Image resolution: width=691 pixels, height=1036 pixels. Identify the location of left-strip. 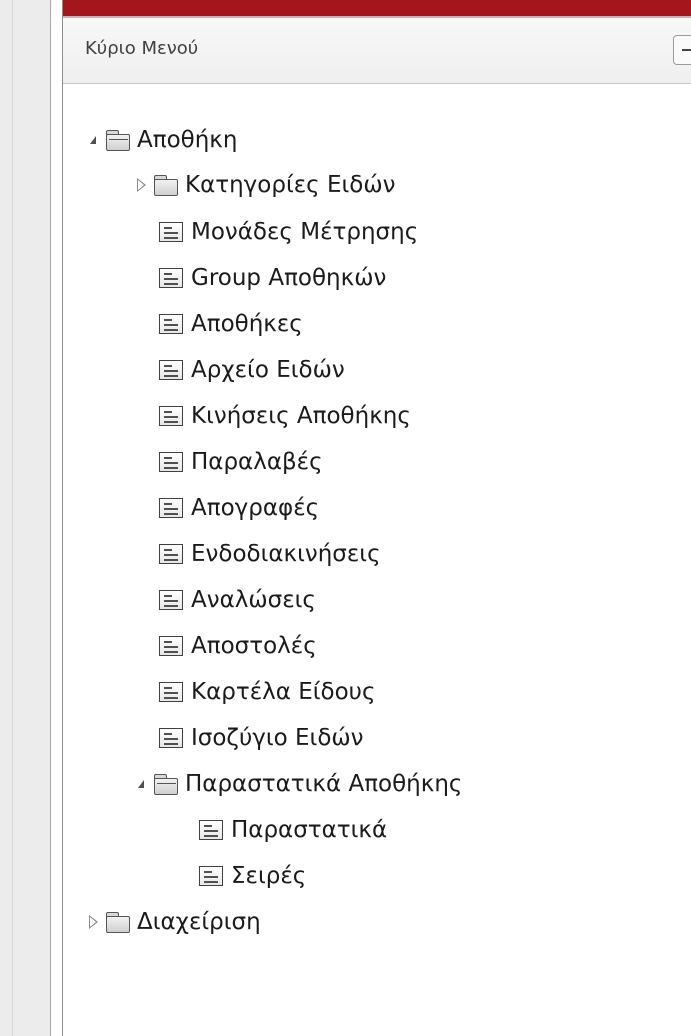
(25, 518).